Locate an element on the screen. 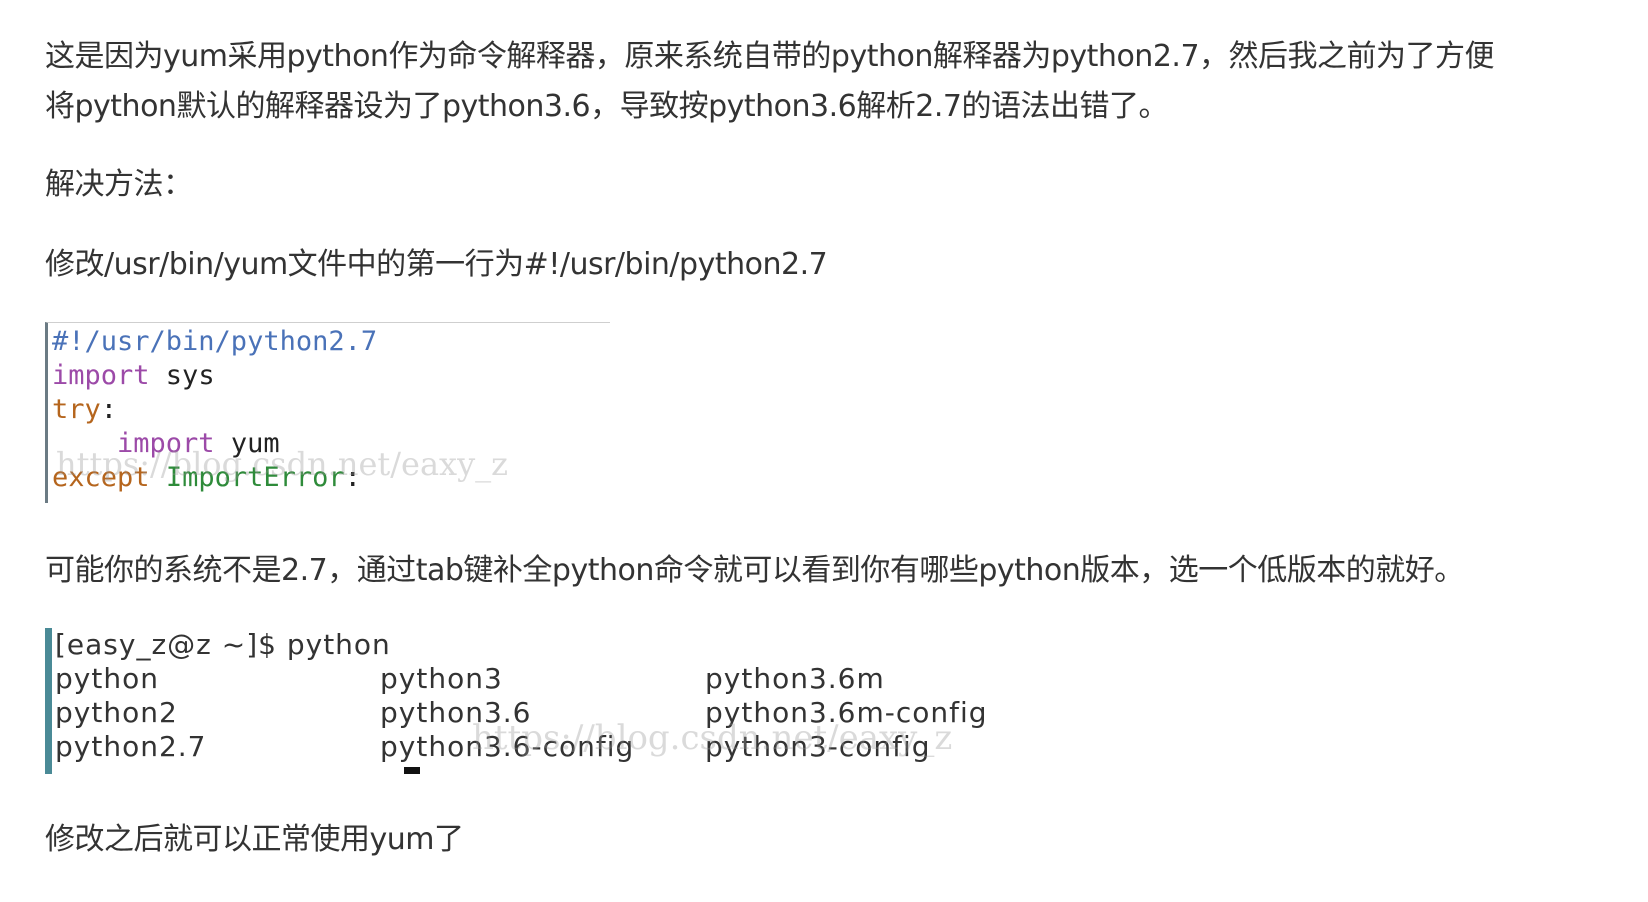 This screenshot has width=1648, height=902. terminal-prompt: [easy_z@z ~]$ python is located at coordinates (223, 644).